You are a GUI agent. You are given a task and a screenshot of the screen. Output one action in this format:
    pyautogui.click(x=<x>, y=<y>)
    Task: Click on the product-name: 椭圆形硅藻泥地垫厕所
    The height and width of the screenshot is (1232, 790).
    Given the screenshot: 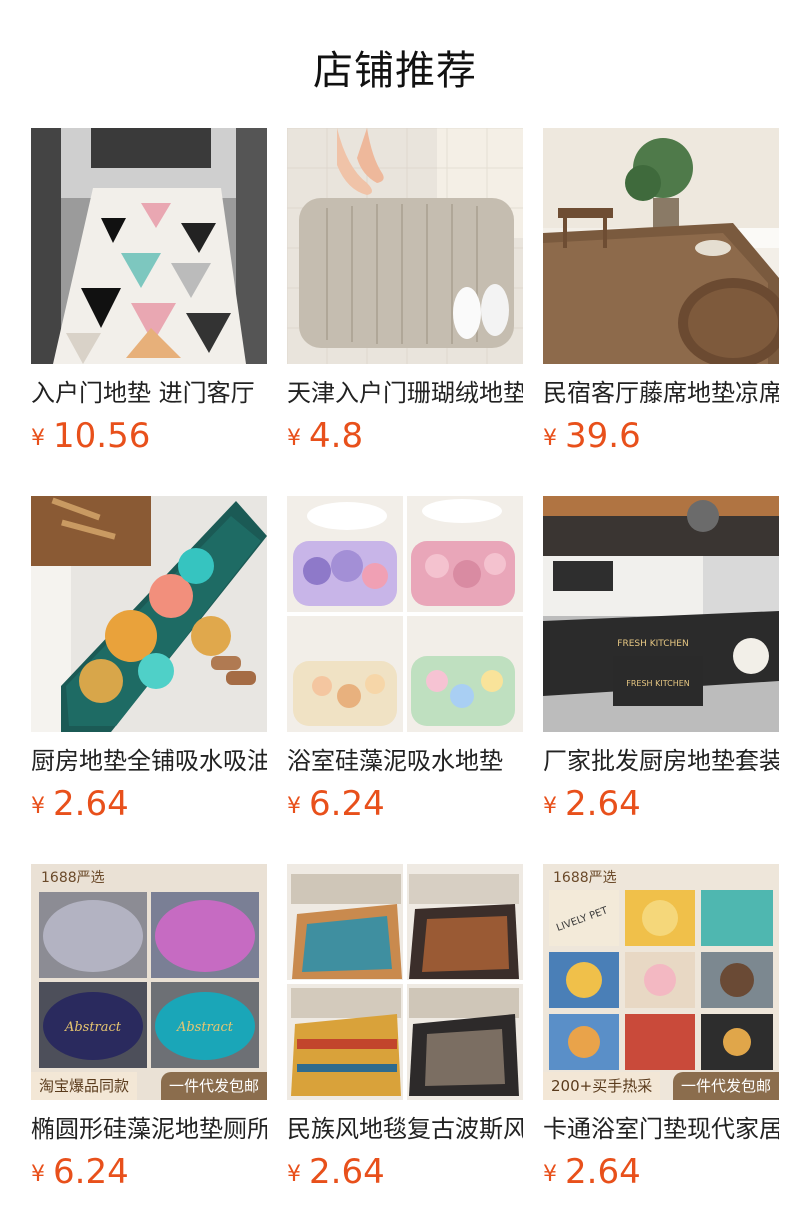 What is the action you would take?
    pyautogui.click(x=149, y=1129)
    